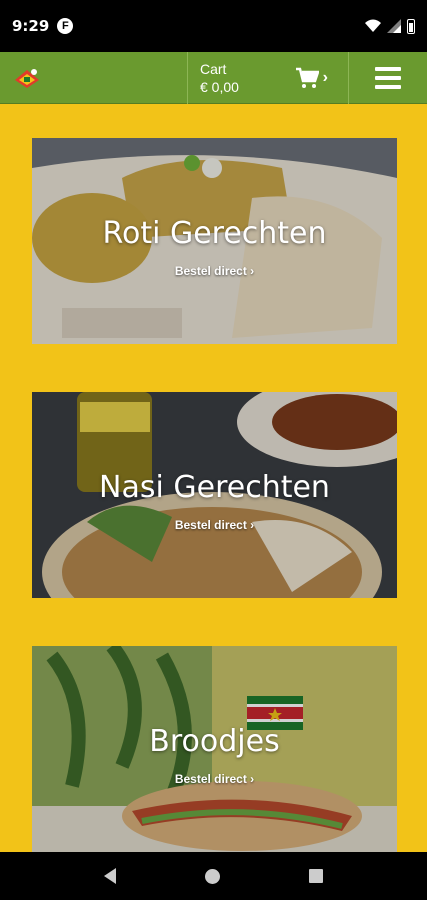 This screenshot has height=900, width=427. What do you see at coordinates (315, 876) in the screenshot?
I see `recent-apps-icon` at bounding box center [315, 876].